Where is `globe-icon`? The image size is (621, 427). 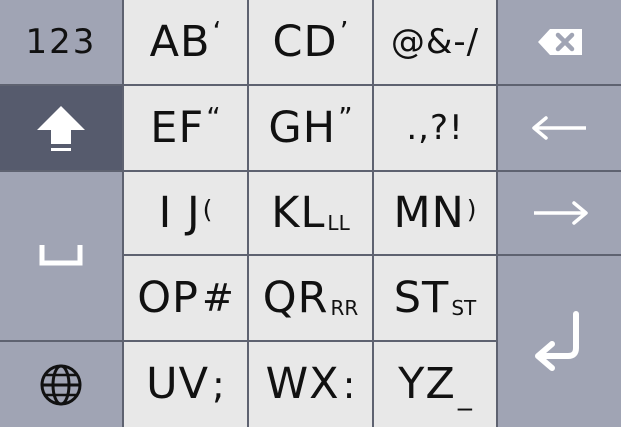 globe-icon is located at coordinates (61, 385).